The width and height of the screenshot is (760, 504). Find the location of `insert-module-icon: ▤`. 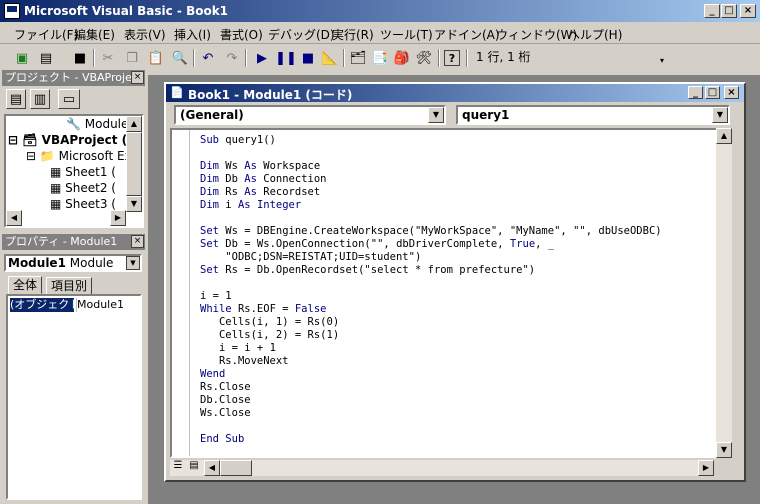

insert-module-icon: ▤ is located at coordinates (46, 58).